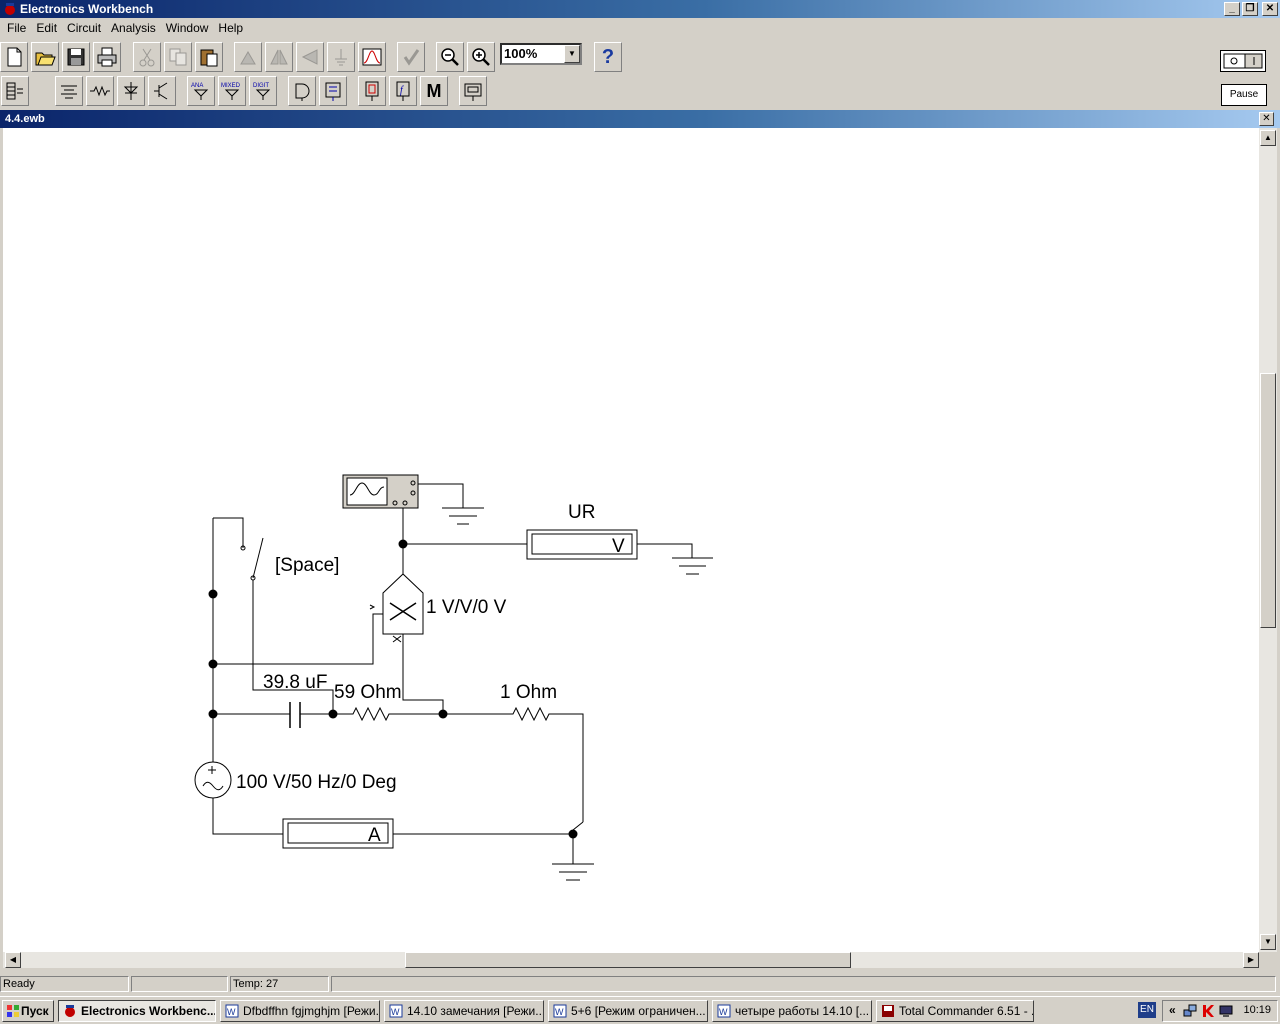  I want to click on zoom-out-button, so click(450, 57).